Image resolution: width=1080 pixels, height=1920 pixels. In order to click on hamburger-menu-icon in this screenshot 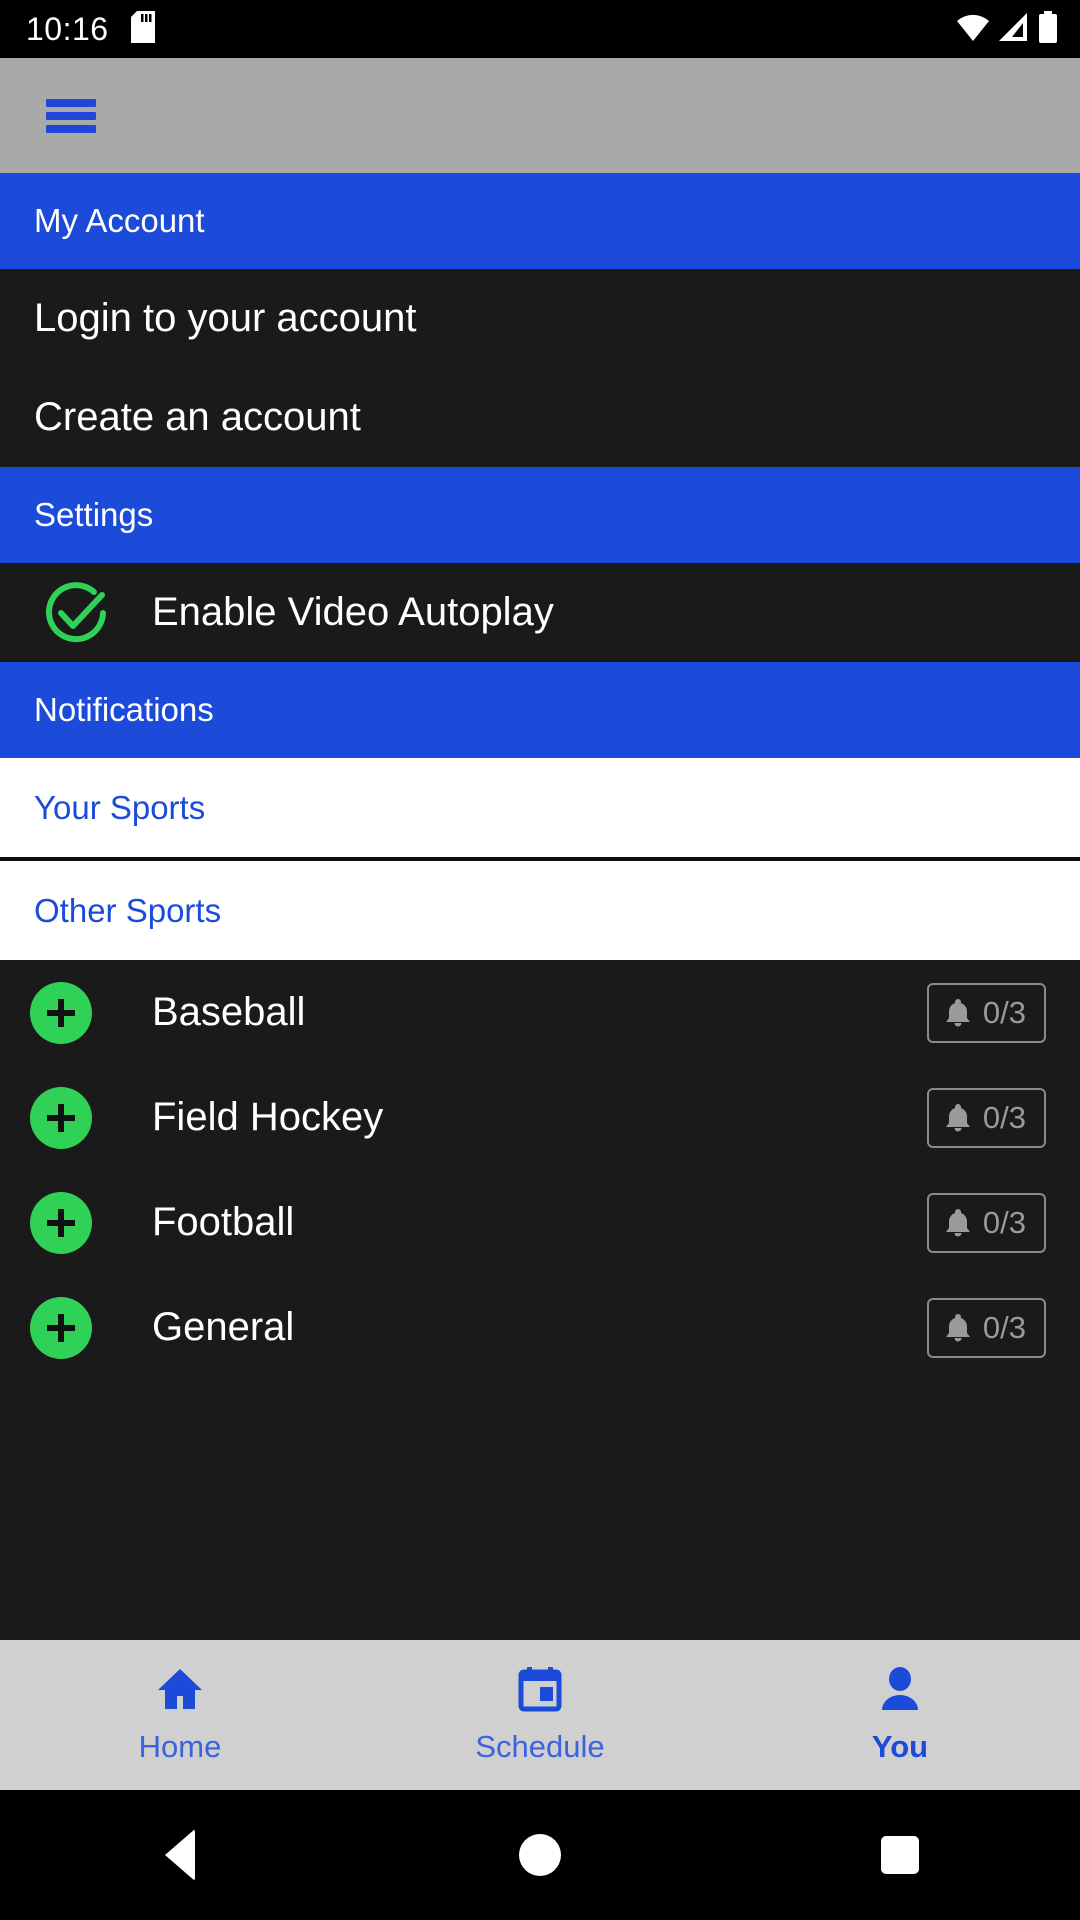, I will do `click(71, 115)`.